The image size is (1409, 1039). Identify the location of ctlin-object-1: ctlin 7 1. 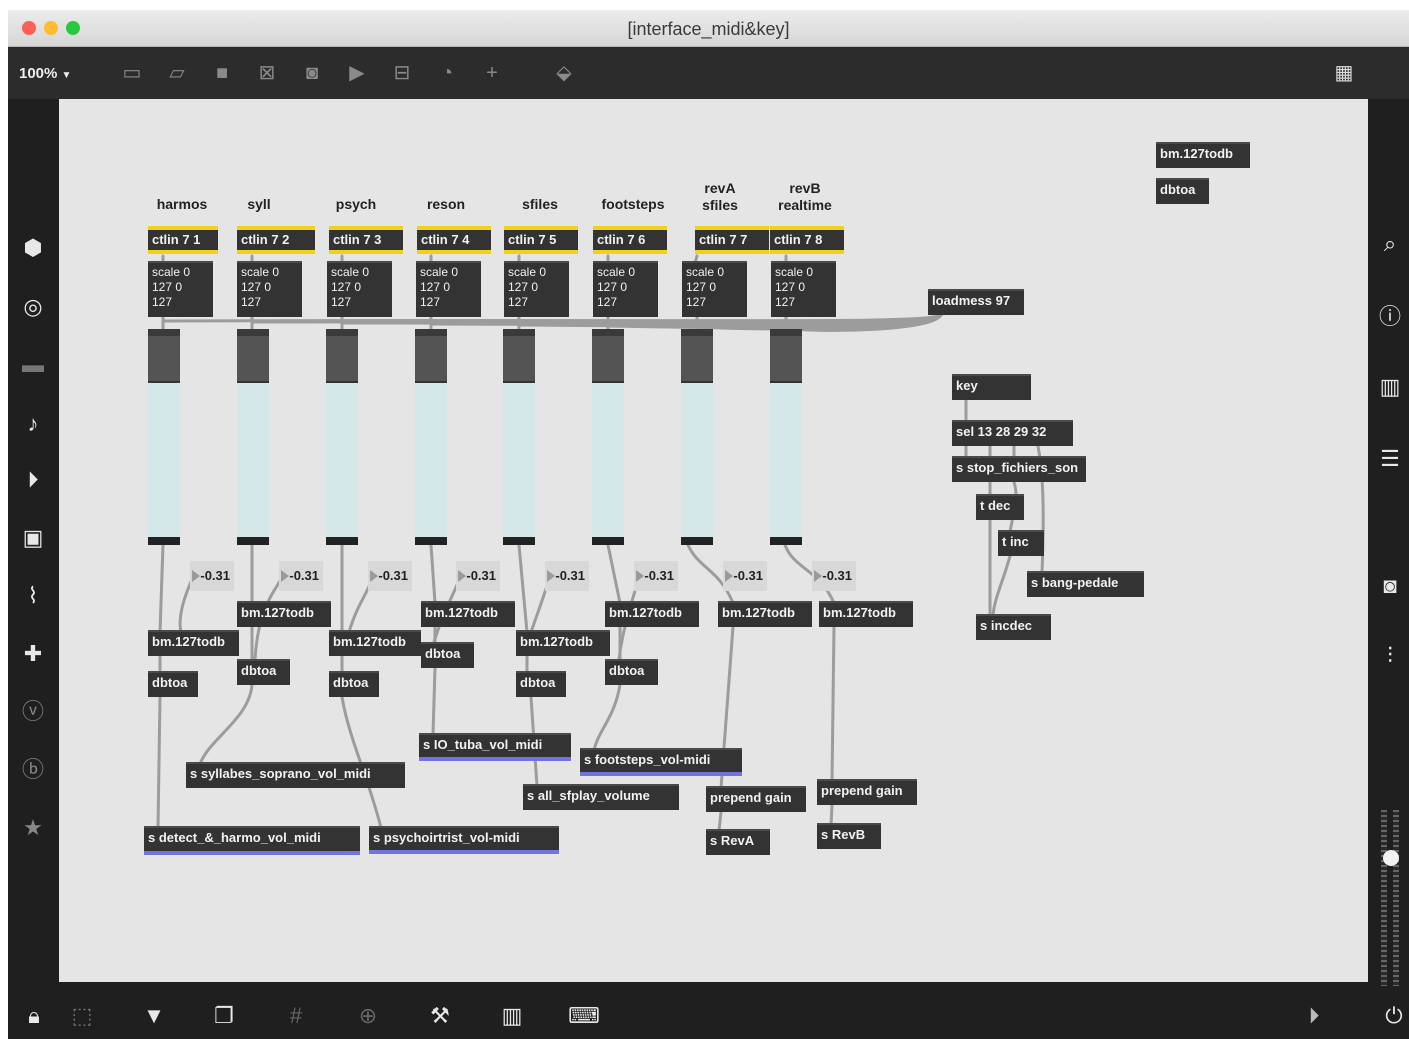
(183, 240).